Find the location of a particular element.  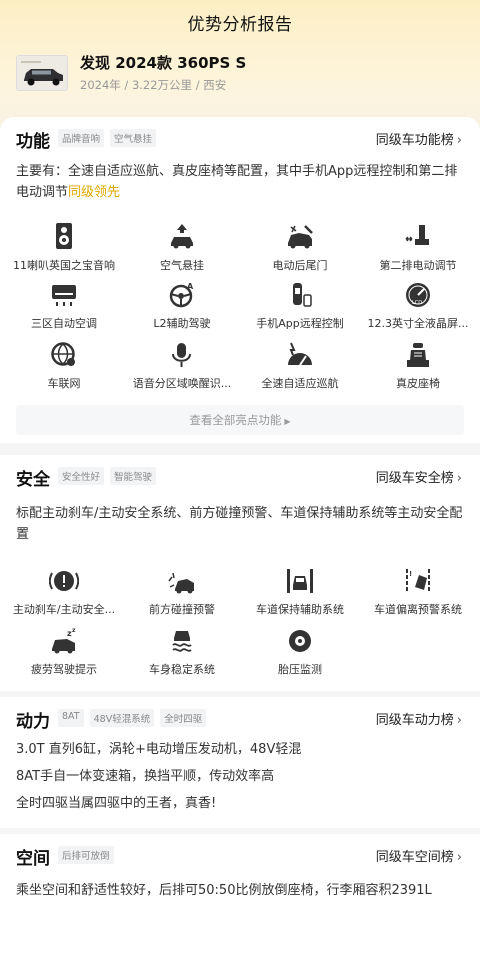

tag: 品牌音响 is located at coordinates (81, 138).